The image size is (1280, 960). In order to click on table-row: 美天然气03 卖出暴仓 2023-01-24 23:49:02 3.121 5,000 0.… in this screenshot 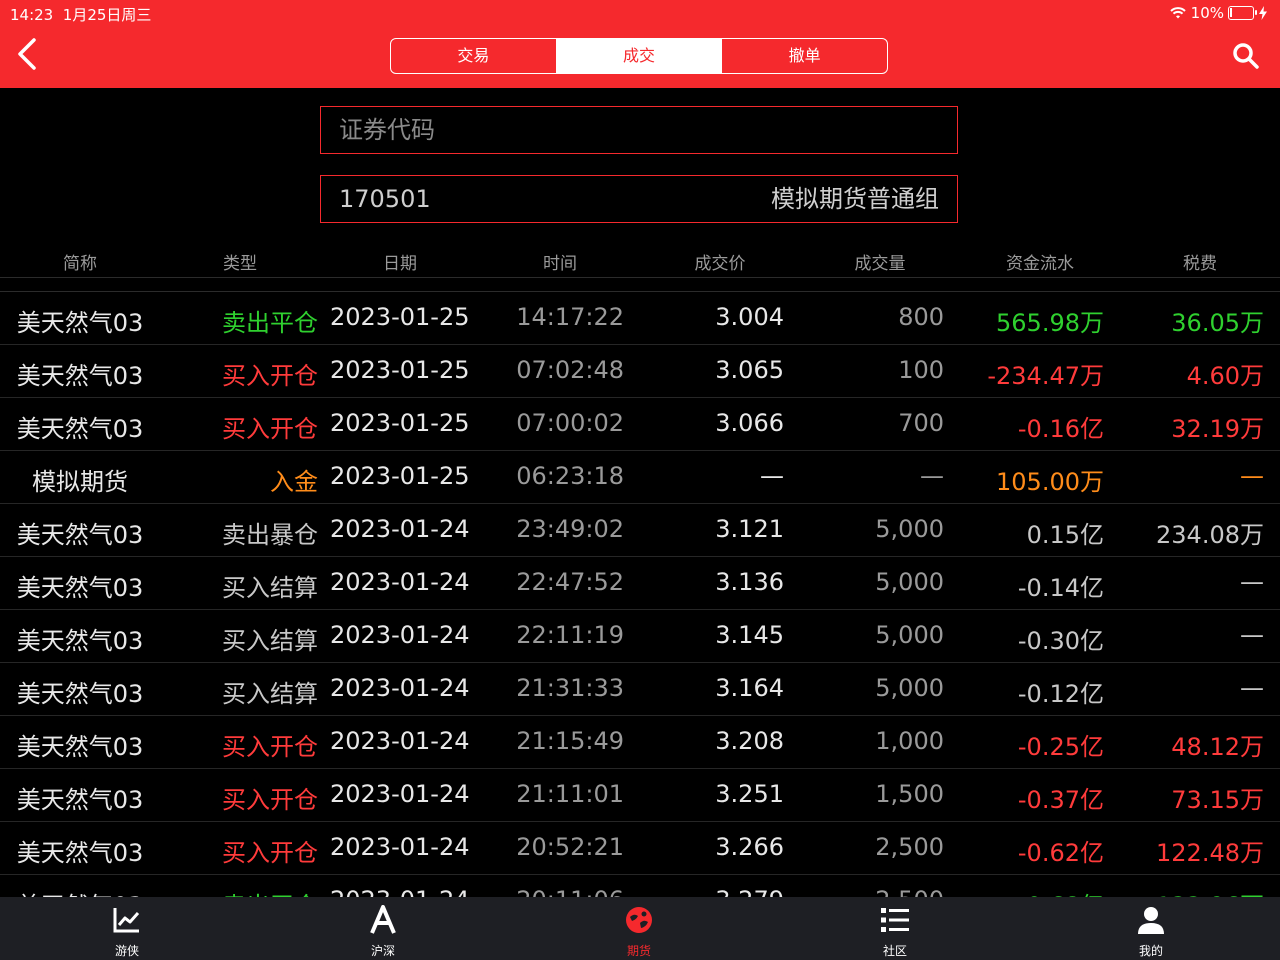, I will do `click(640, 530)`.